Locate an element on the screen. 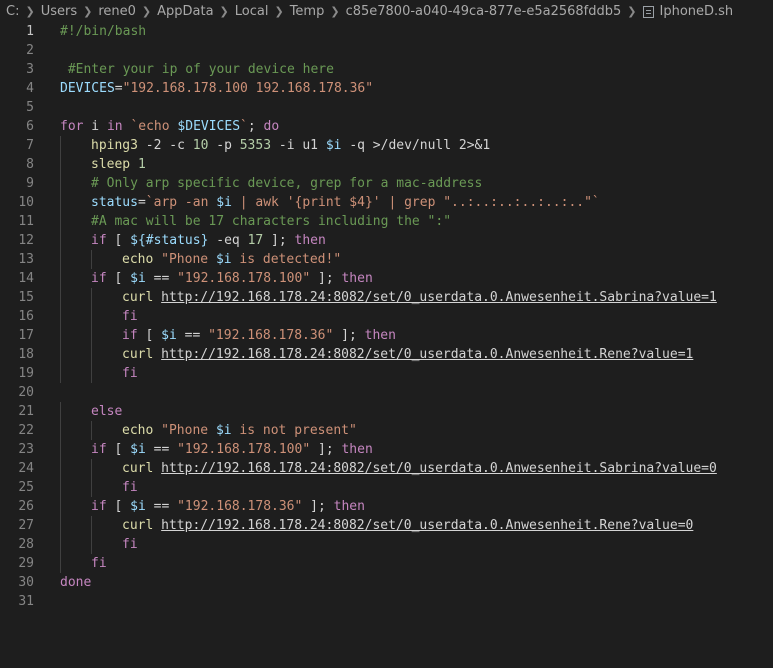 This screenshot has width=773, height=668. code-line: 25 fi is located at coordinates (386, 487).